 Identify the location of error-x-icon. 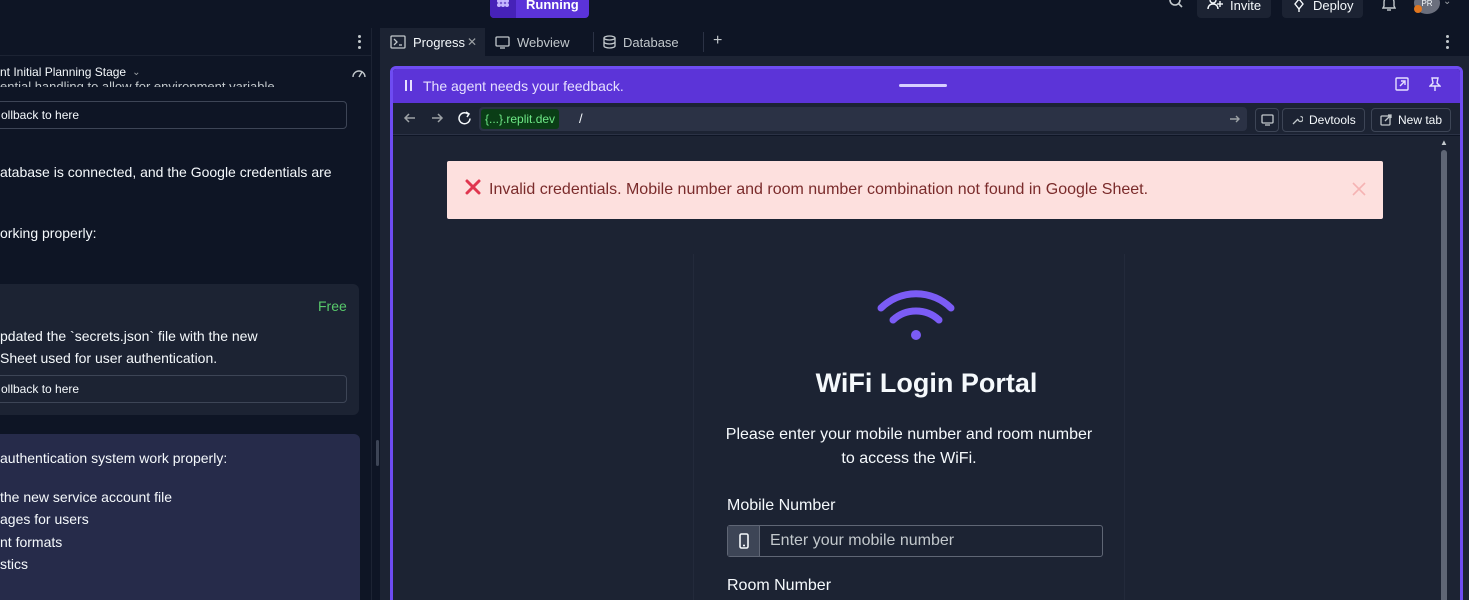
(473, 189).